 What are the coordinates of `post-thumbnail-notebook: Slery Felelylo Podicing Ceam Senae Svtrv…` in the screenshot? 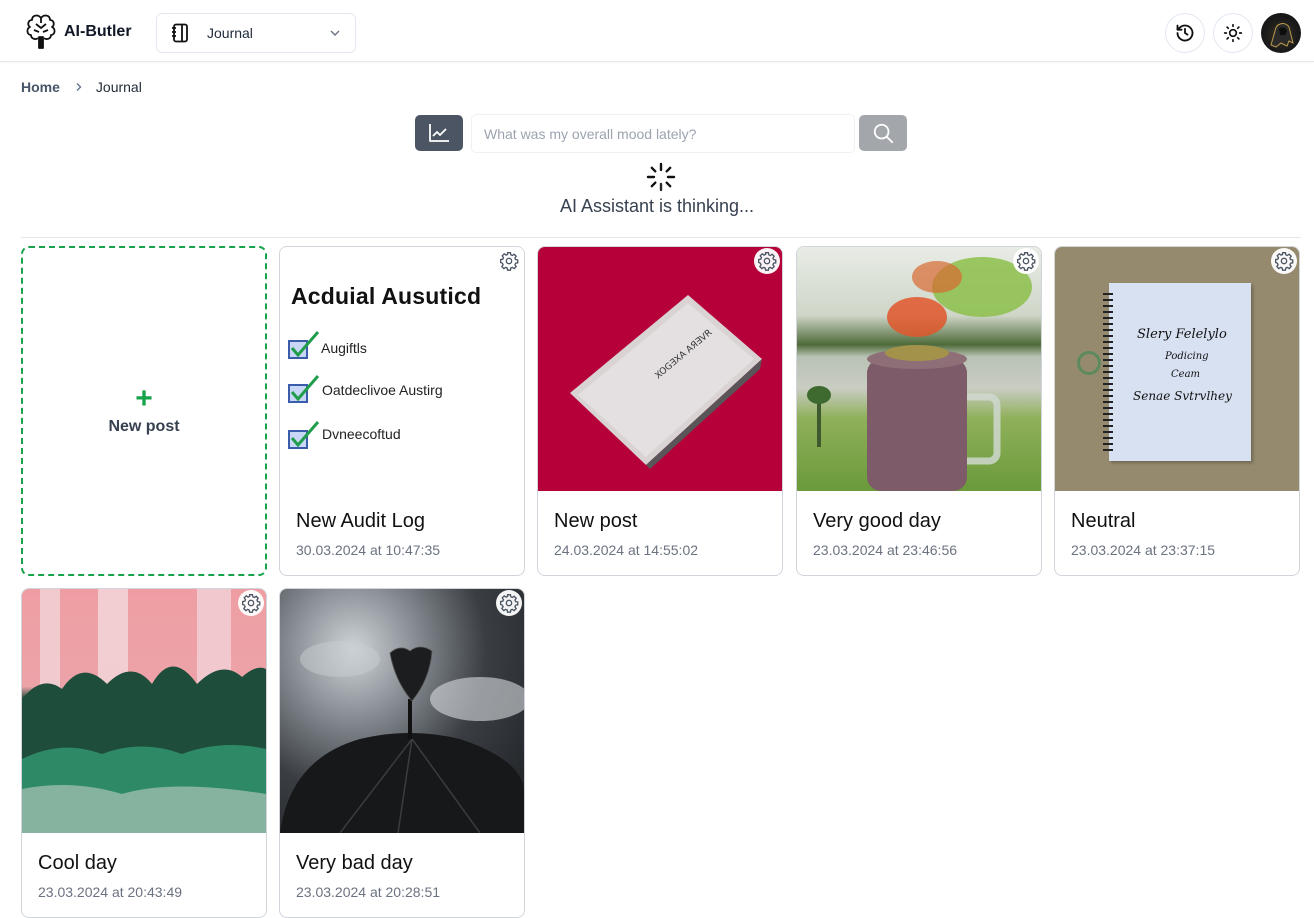 It's located at (1177, 369).